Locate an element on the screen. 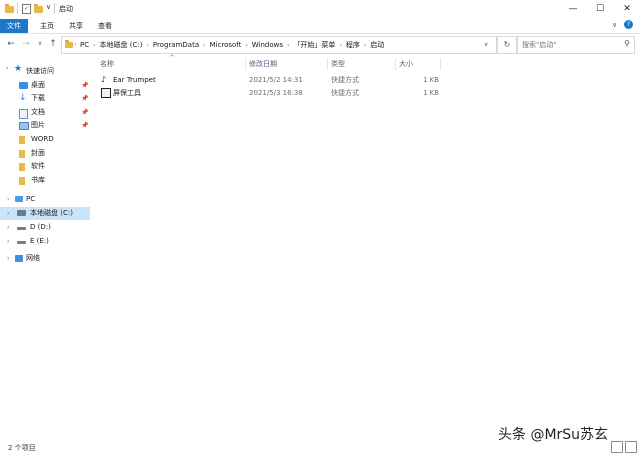  sidebar-item-d-drive: › D (D:) is located at coordinates (45, 227).